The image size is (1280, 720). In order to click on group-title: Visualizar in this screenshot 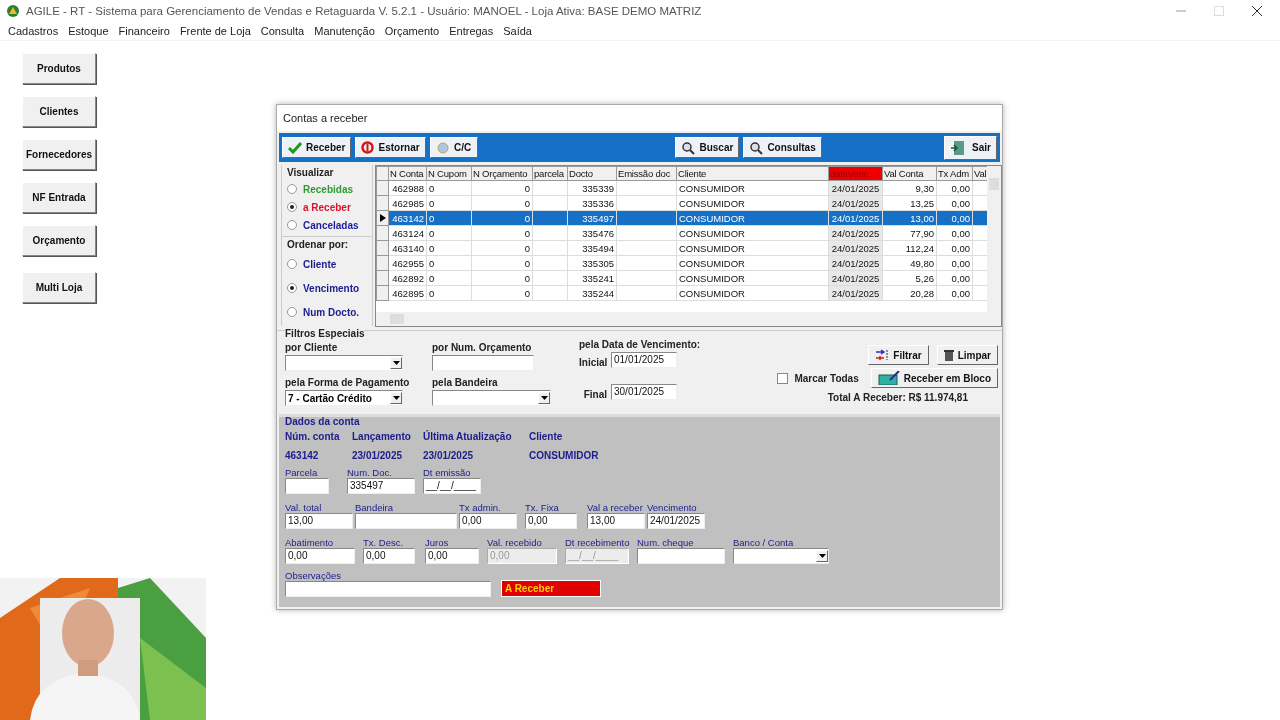, I will do `click(310, 173)`.